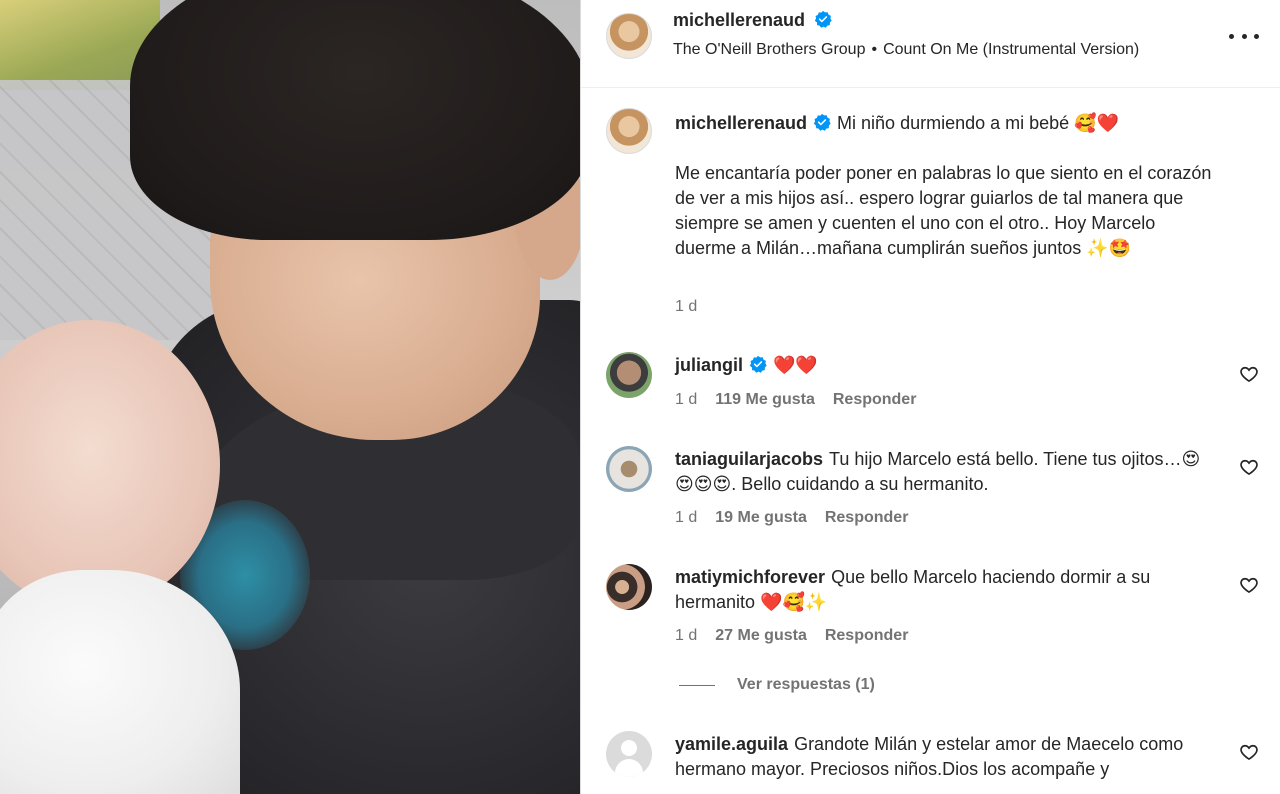 This screenshot has height=794, width=1280. I want to click on replies-divider, so click(697, 685).